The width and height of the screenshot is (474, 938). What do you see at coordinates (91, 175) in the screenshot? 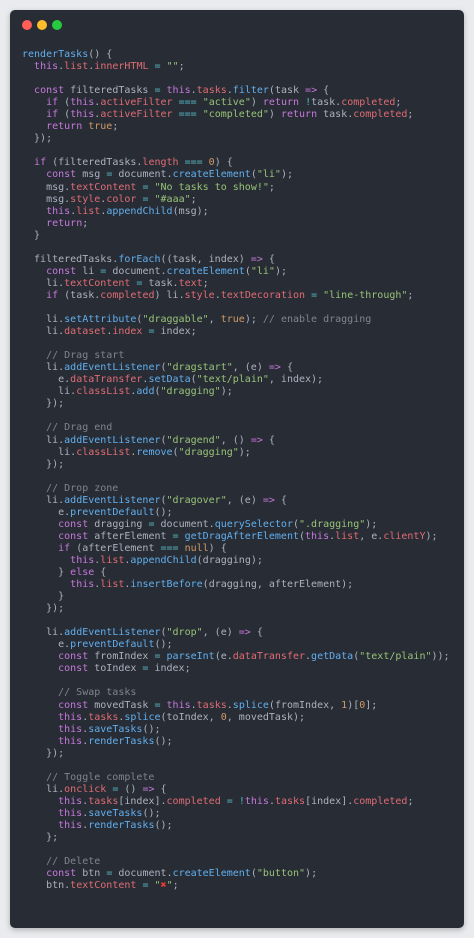
I see `code-token: msg` at bounding box center [91, 175].